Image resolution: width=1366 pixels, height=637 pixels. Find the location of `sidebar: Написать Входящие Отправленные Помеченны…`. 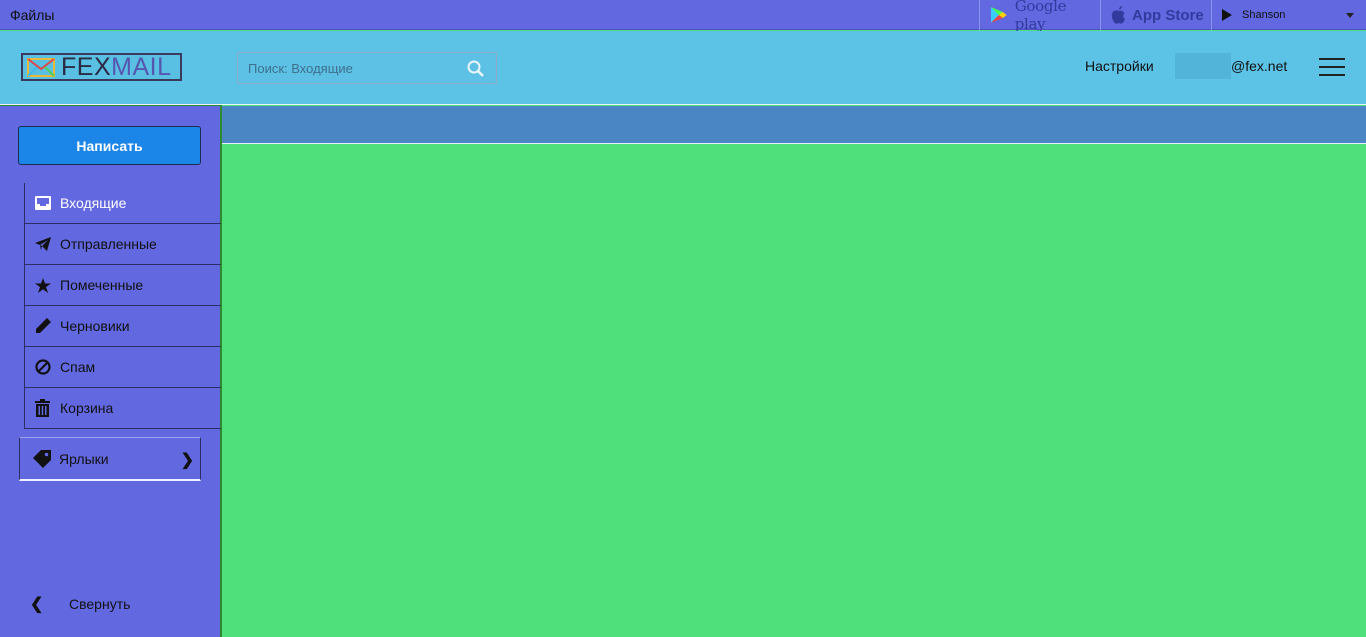

sidebar: Написать Входящие Отправленные Помеченны… is located at coordinates (111, 371).